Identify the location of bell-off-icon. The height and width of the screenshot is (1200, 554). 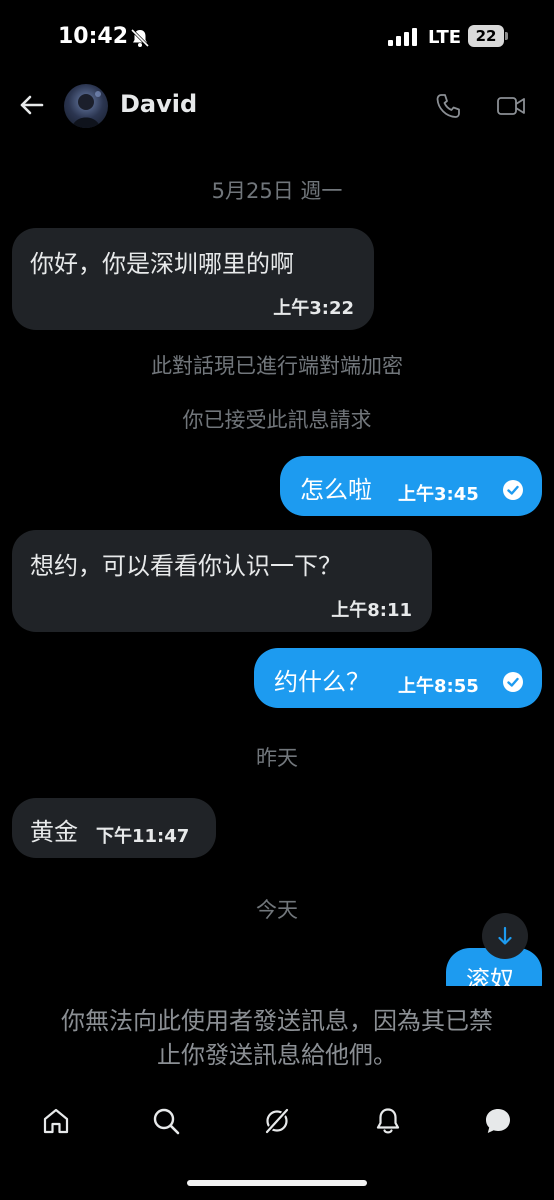
(140, 38).